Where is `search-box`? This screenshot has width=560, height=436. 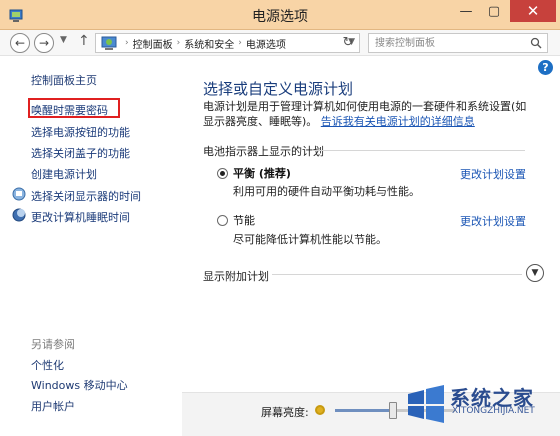 search-box is located at coordinates (458, 43).